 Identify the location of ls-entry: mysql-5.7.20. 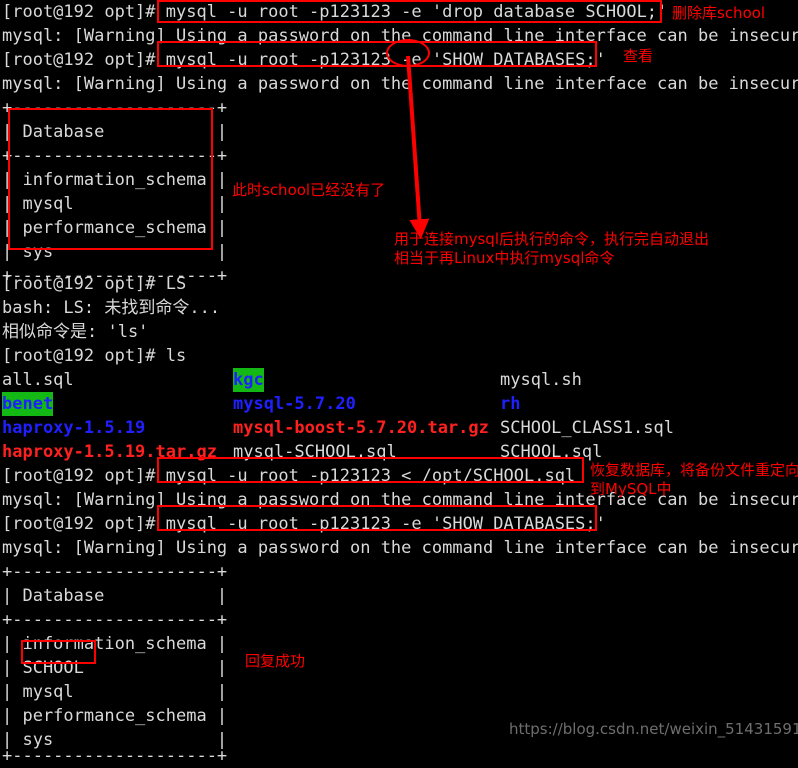
(294, 404).